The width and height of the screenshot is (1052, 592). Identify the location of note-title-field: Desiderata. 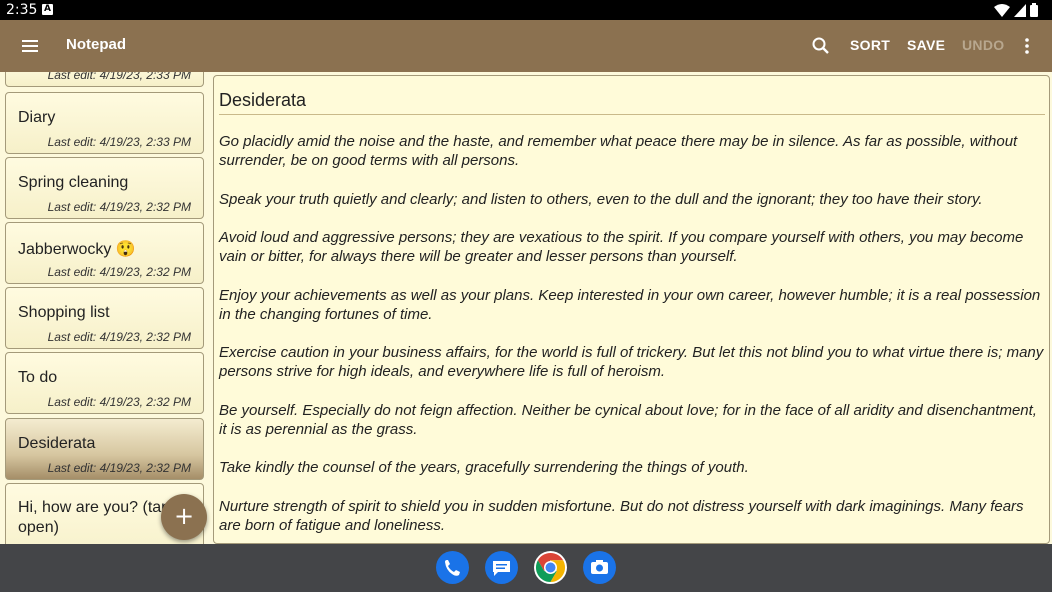
(632, 102).